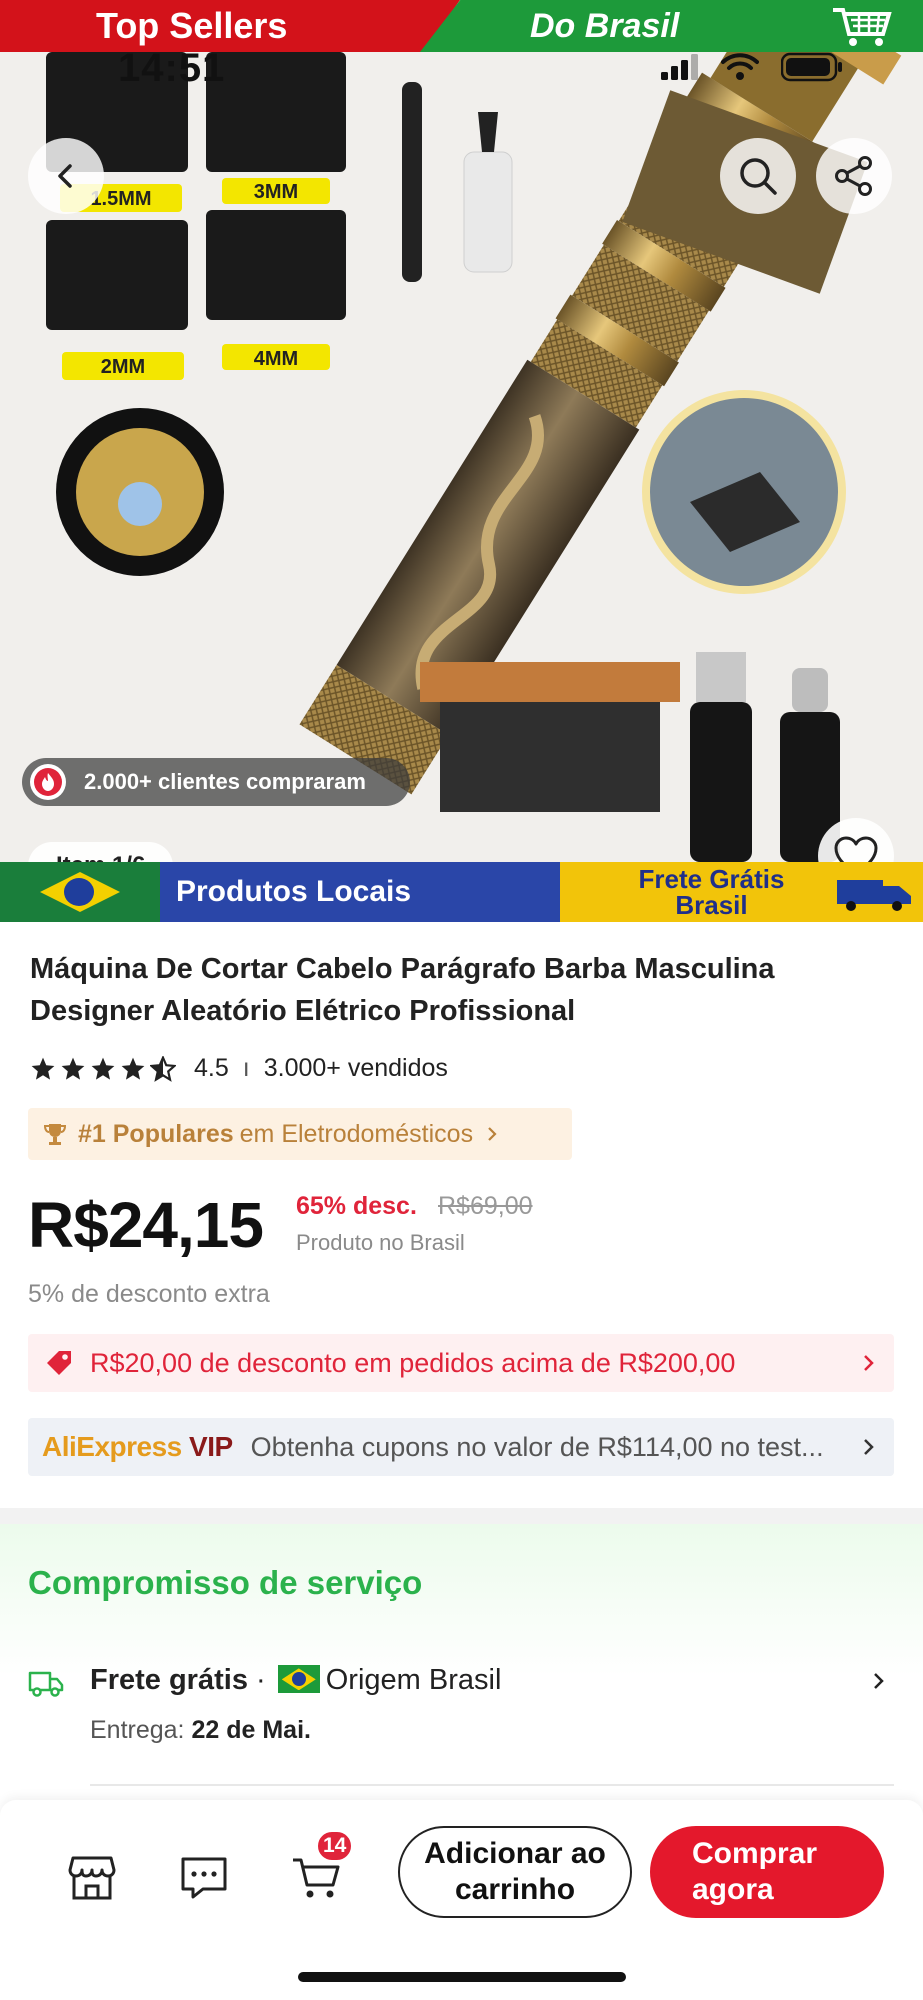 The height and width of the screenshot is (2000, 923). Describe the element at coordinates (246, 1068) in the screenshot. I see `rating-separator: ı` at that location.